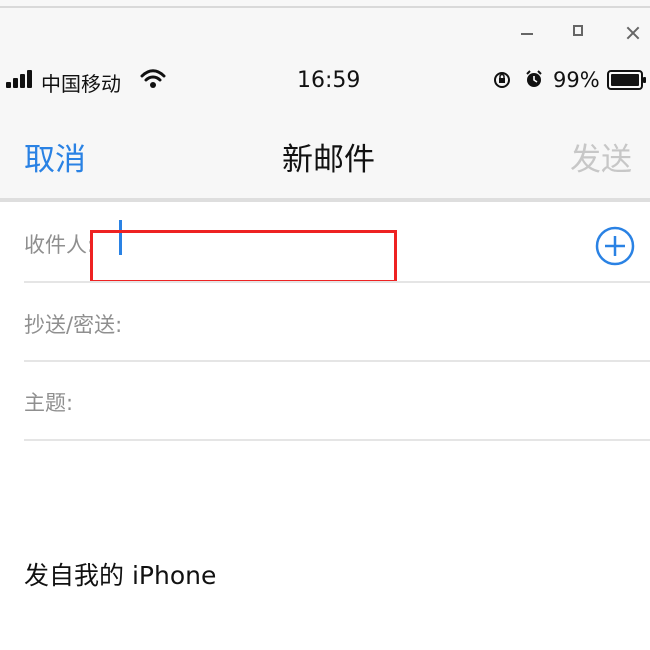  I want to click on to-label: 收件人:, so click(59, 245).